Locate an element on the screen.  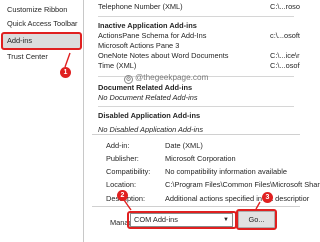
step-badge-2: 2 is located at coordinates (122, 195).